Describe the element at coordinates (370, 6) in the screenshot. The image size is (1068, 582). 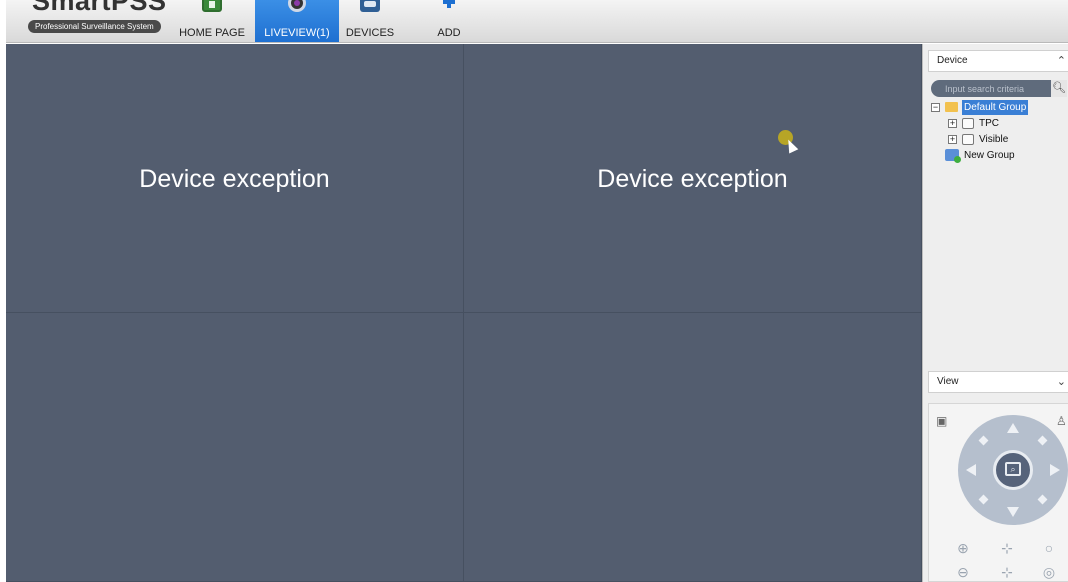
I see `devices-icon` at that location.